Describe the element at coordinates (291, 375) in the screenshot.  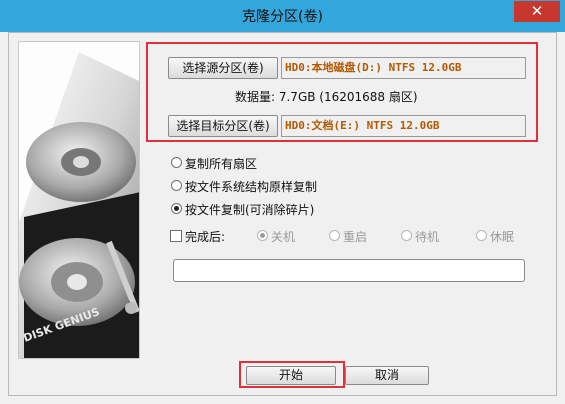
I see `start-button: 开始` at that location.